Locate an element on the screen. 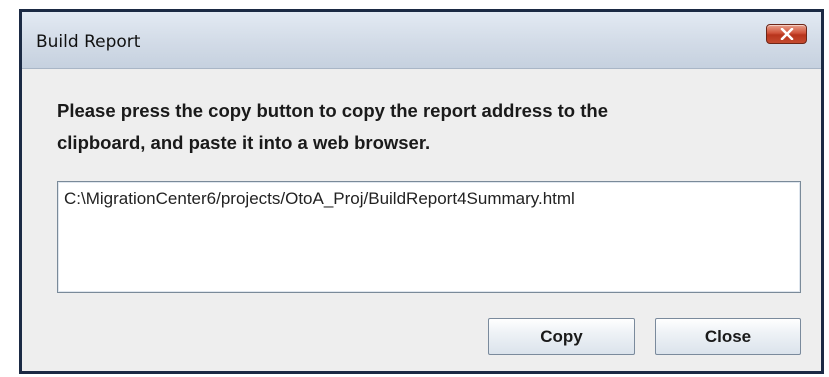 This screenshot has width=829, height=377. copy-button: Copy is located at coordinates (561, 336).